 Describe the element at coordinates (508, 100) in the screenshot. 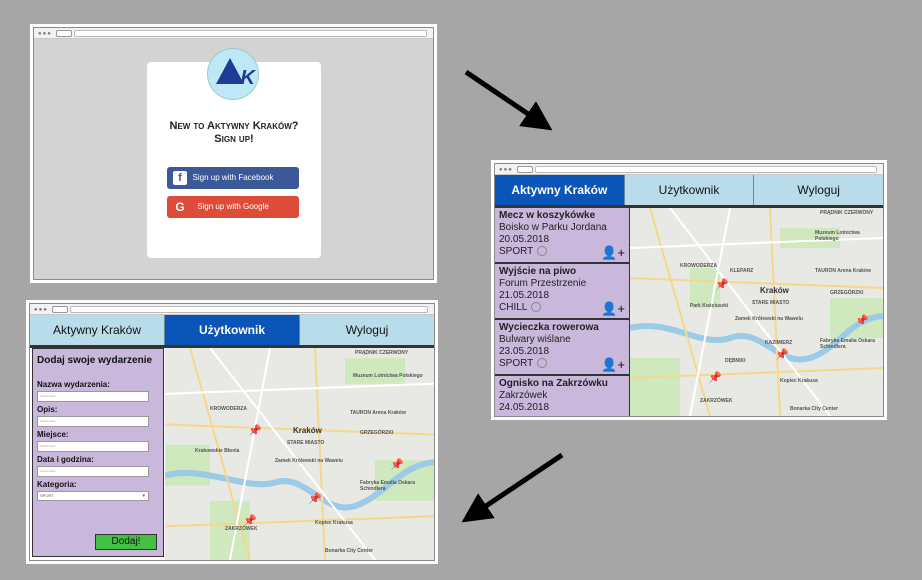

I see `arrow-right-down-icon` at that location.